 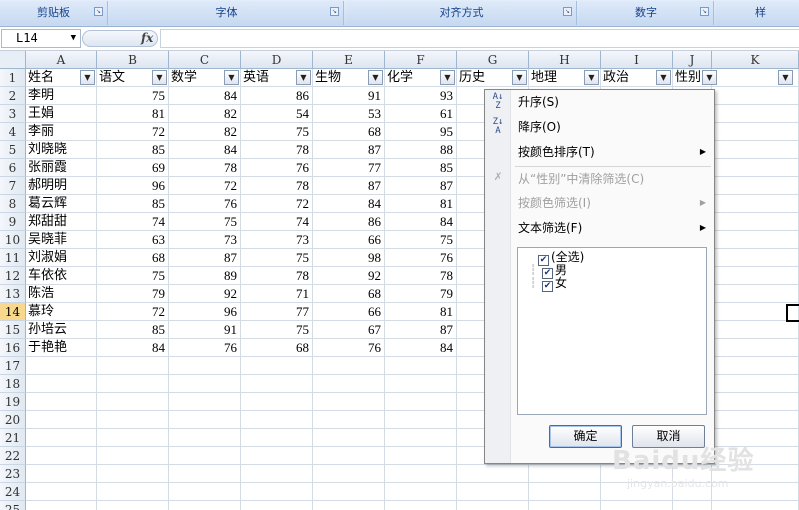 I want to click on row-header-14: 14, so click(x=13, y=312).